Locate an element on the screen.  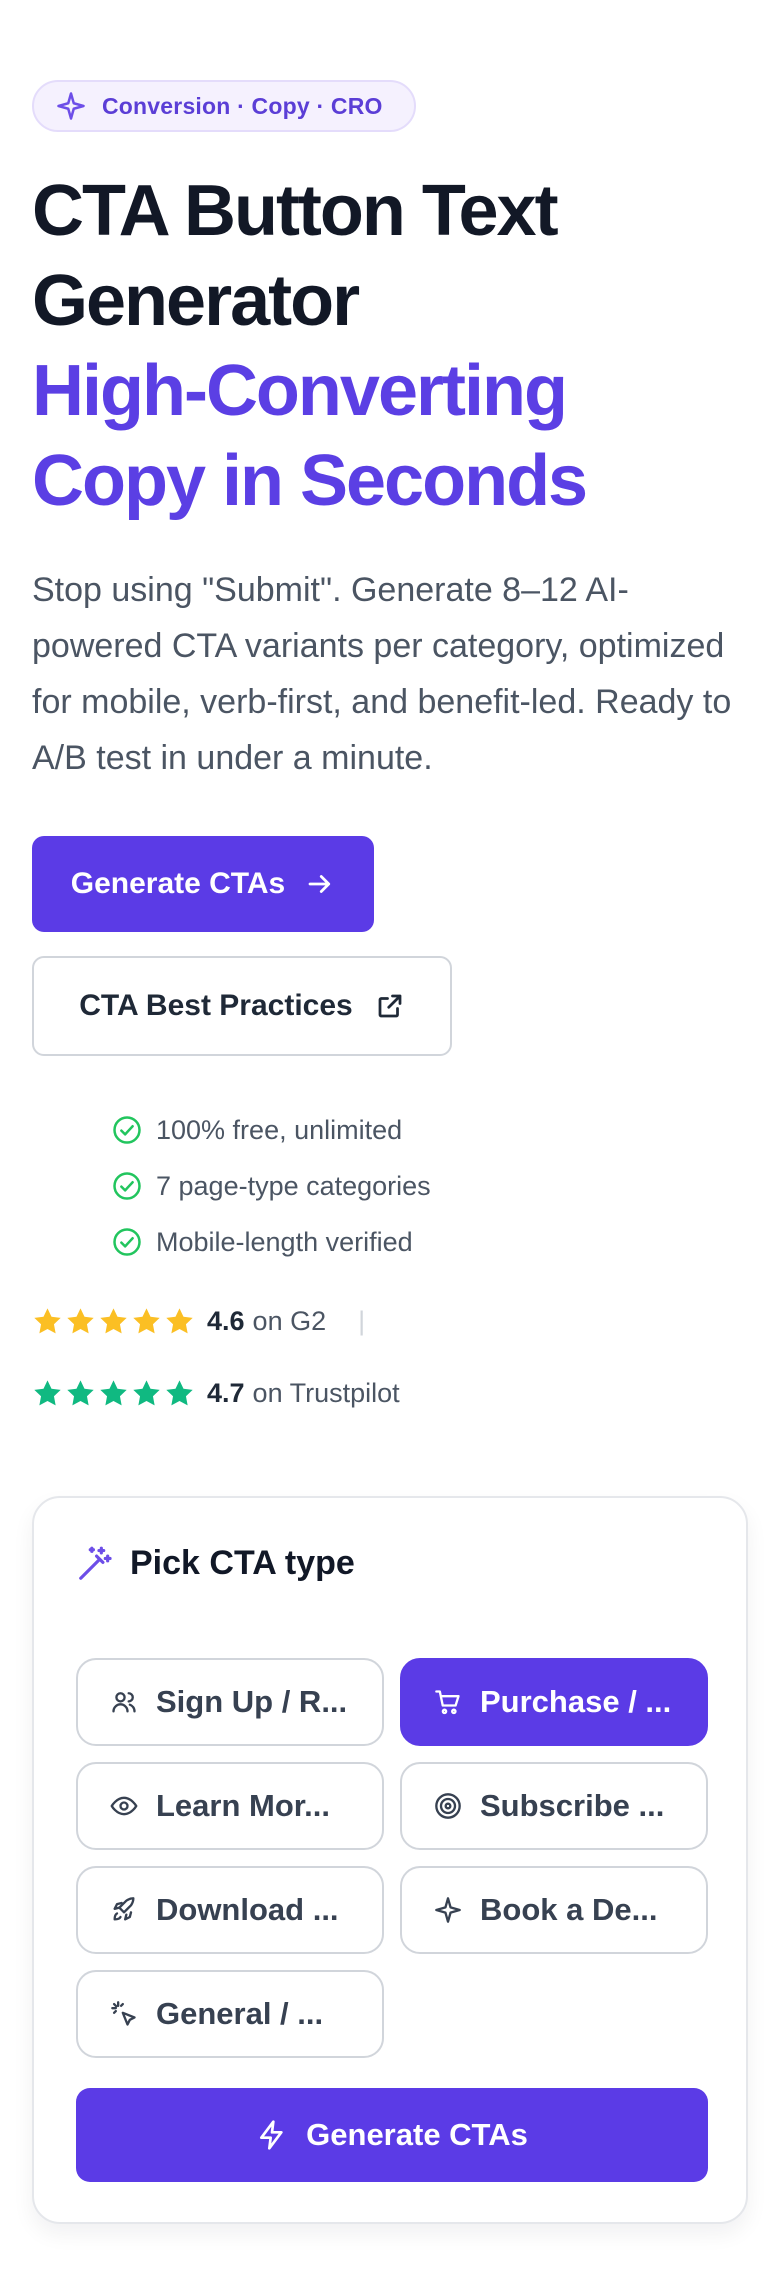
feature-label: 7 page-type categories is located at coordinates (293, 1185).